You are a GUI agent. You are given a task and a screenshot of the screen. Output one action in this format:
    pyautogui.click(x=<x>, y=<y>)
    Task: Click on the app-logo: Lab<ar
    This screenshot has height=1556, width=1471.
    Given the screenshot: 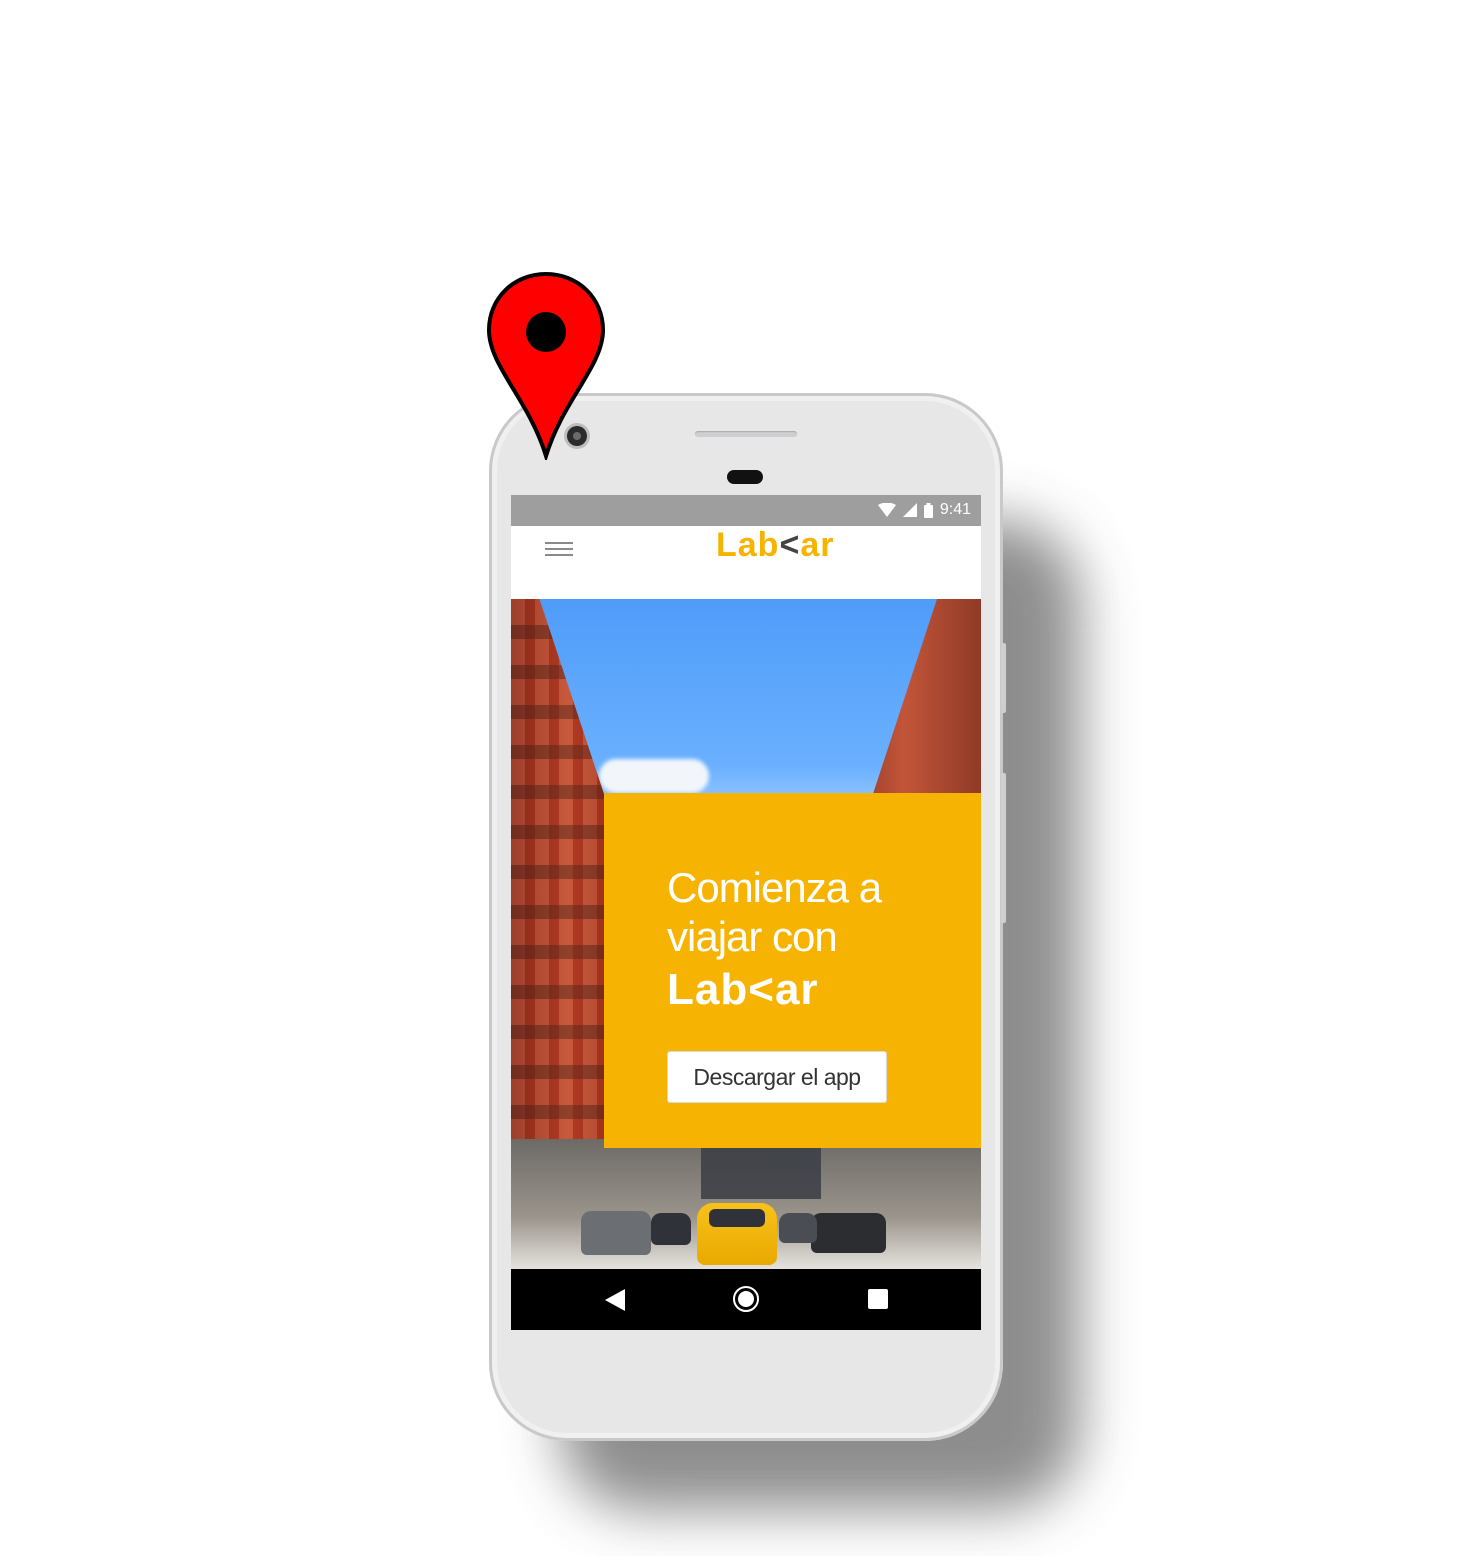 What is the action you would take?
    pyautogui.click(x=775, y=545)
    